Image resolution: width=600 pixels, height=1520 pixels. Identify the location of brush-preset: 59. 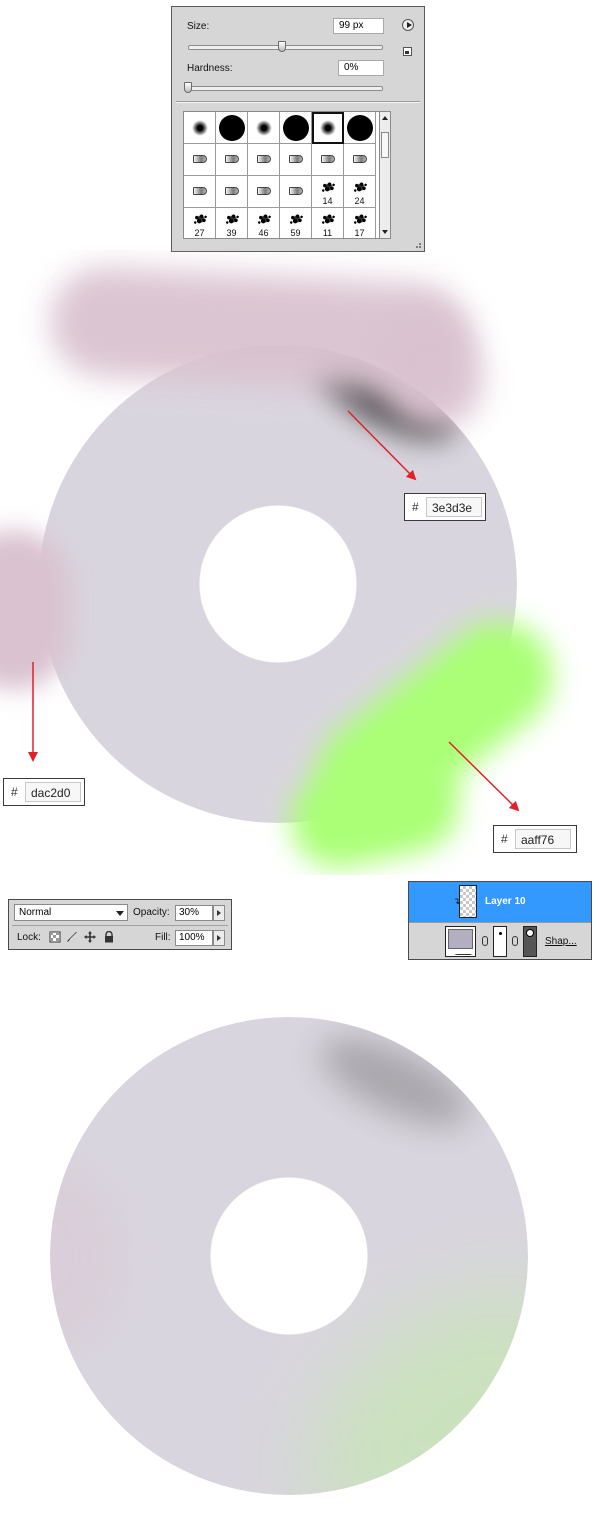
(296, 223).